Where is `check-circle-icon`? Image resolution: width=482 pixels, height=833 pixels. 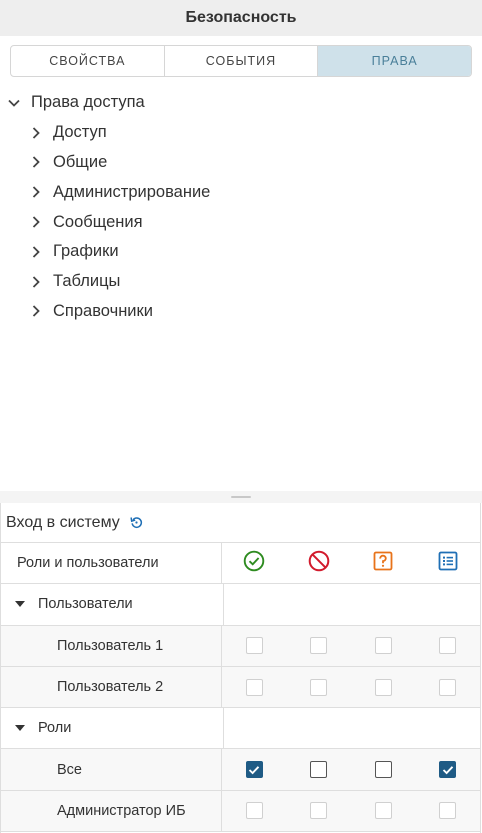 check-circle-icon is located at coordinates (254, 563).